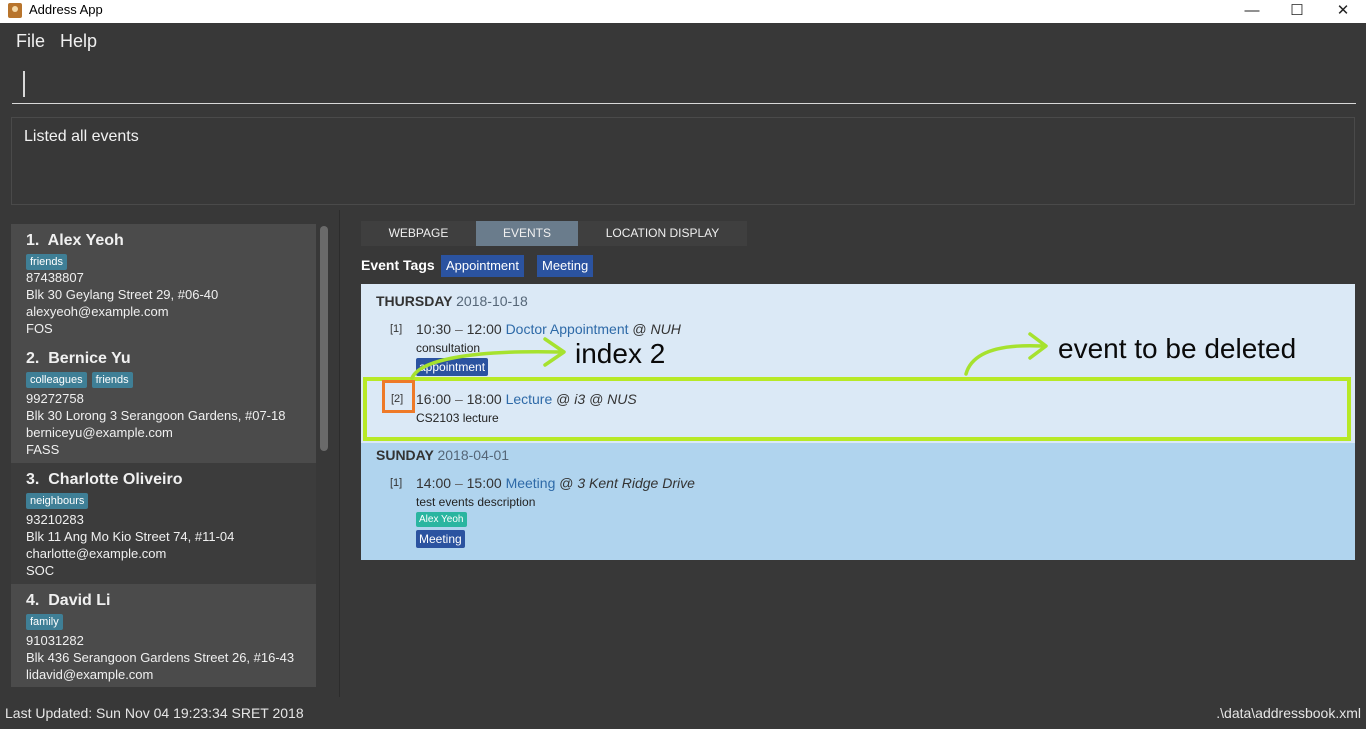 The width and height of the screenshot is (1366, 729). What do you see at coordinates (1004, 359) in the screenshot?
I see `arrow-event` at bounding box center [1004, 359].